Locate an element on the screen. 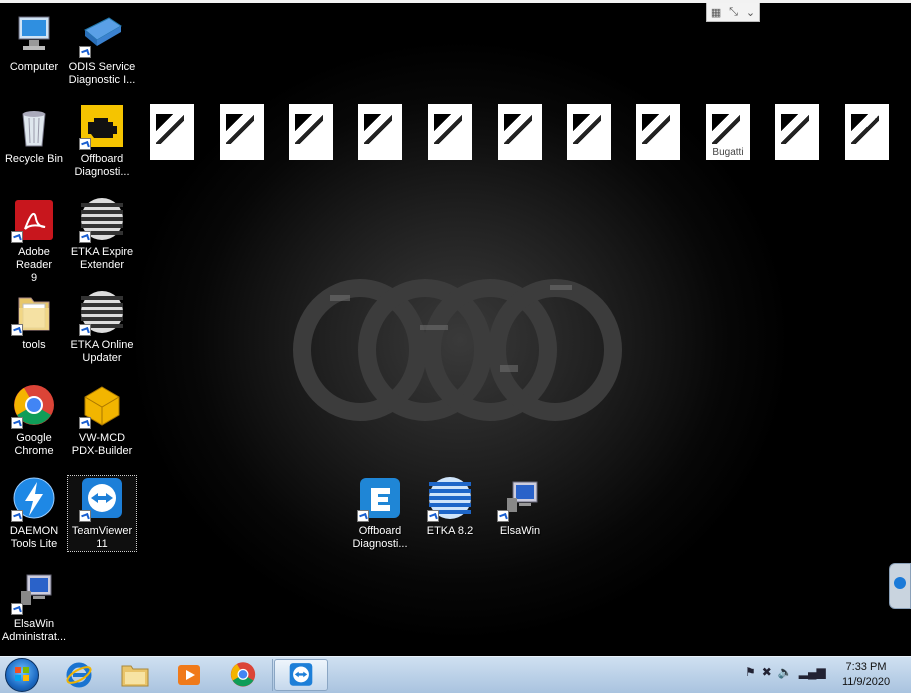 The image size is (911, 693). signal-icon: ▂▄▆ is located at coordinates (812, 672).